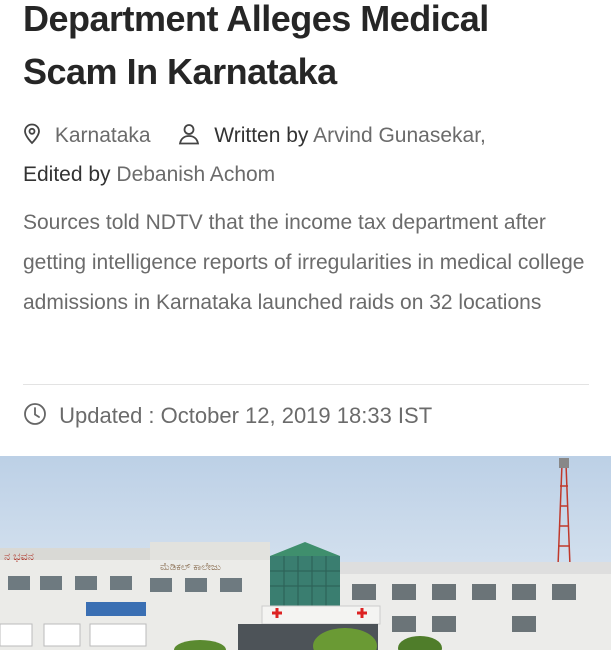 The height and width of the screenshot is (650, 611). I want to click on updated-timestamp: Updated : October 12, 2019 18:33 IST, so click(227, 415).